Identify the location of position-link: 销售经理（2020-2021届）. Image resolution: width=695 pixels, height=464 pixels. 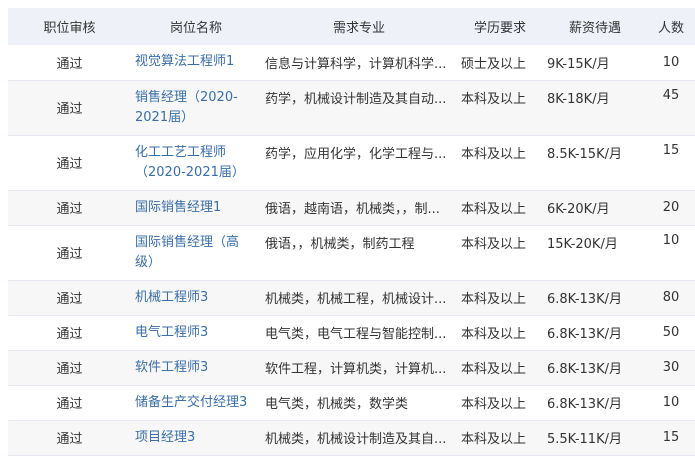
(186, 107).